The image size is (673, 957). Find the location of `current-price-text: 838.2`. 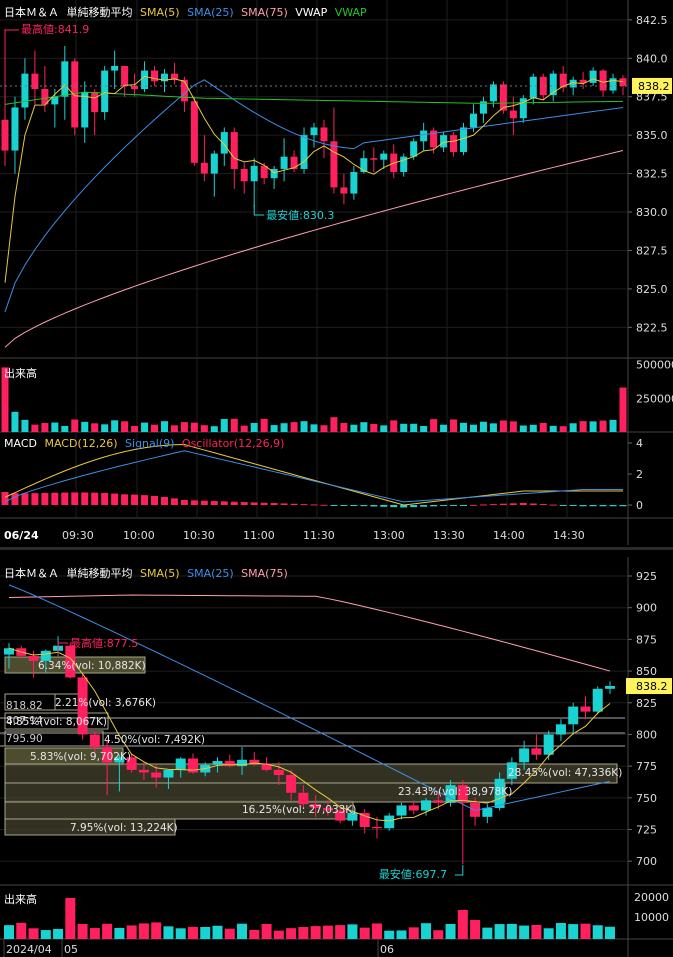

current-price-text: 838.2 is located at coordinates (652, 686).